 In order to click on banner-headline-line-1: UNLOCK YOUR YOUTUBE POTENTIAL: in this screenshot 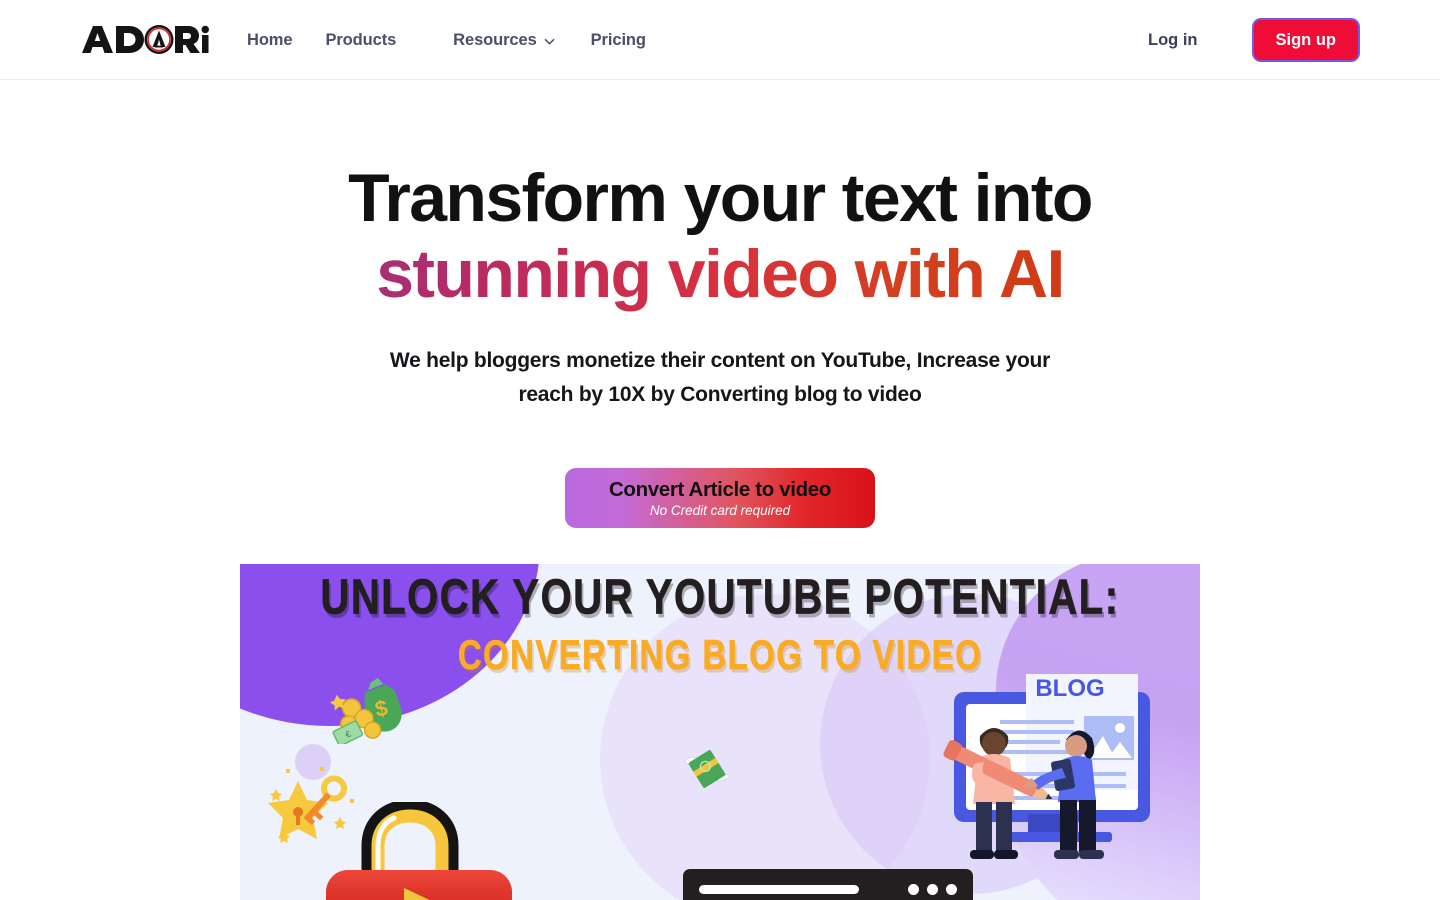, I will do `click(720, 598)`.